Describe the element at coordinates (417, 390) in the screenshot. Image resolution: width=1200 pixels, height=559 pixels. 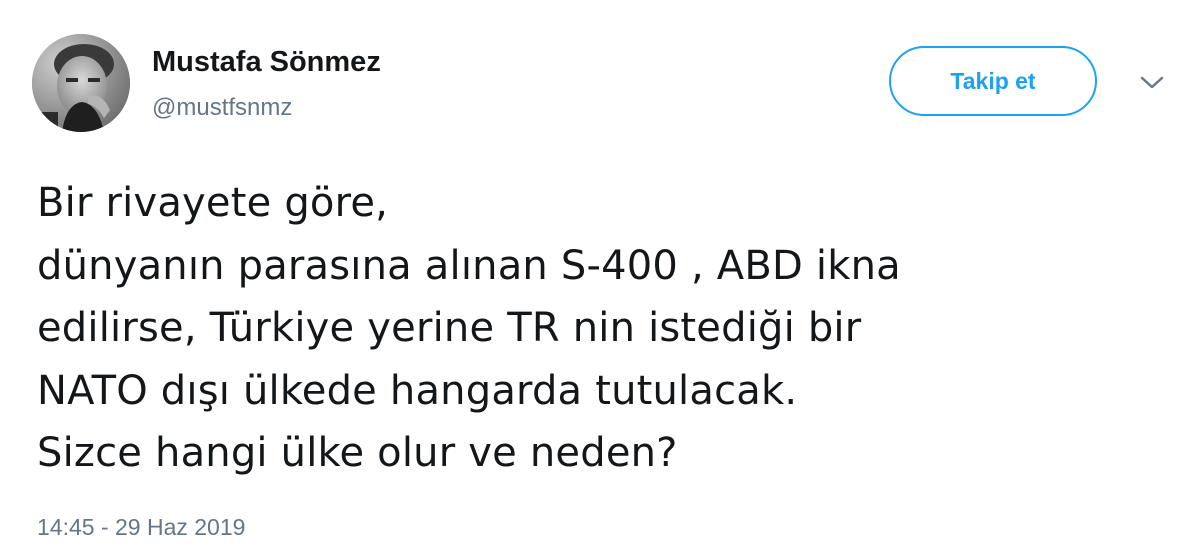
I see `tweet-text-line: NATO dışı ülkede hangarda tutulacak.` at that location.